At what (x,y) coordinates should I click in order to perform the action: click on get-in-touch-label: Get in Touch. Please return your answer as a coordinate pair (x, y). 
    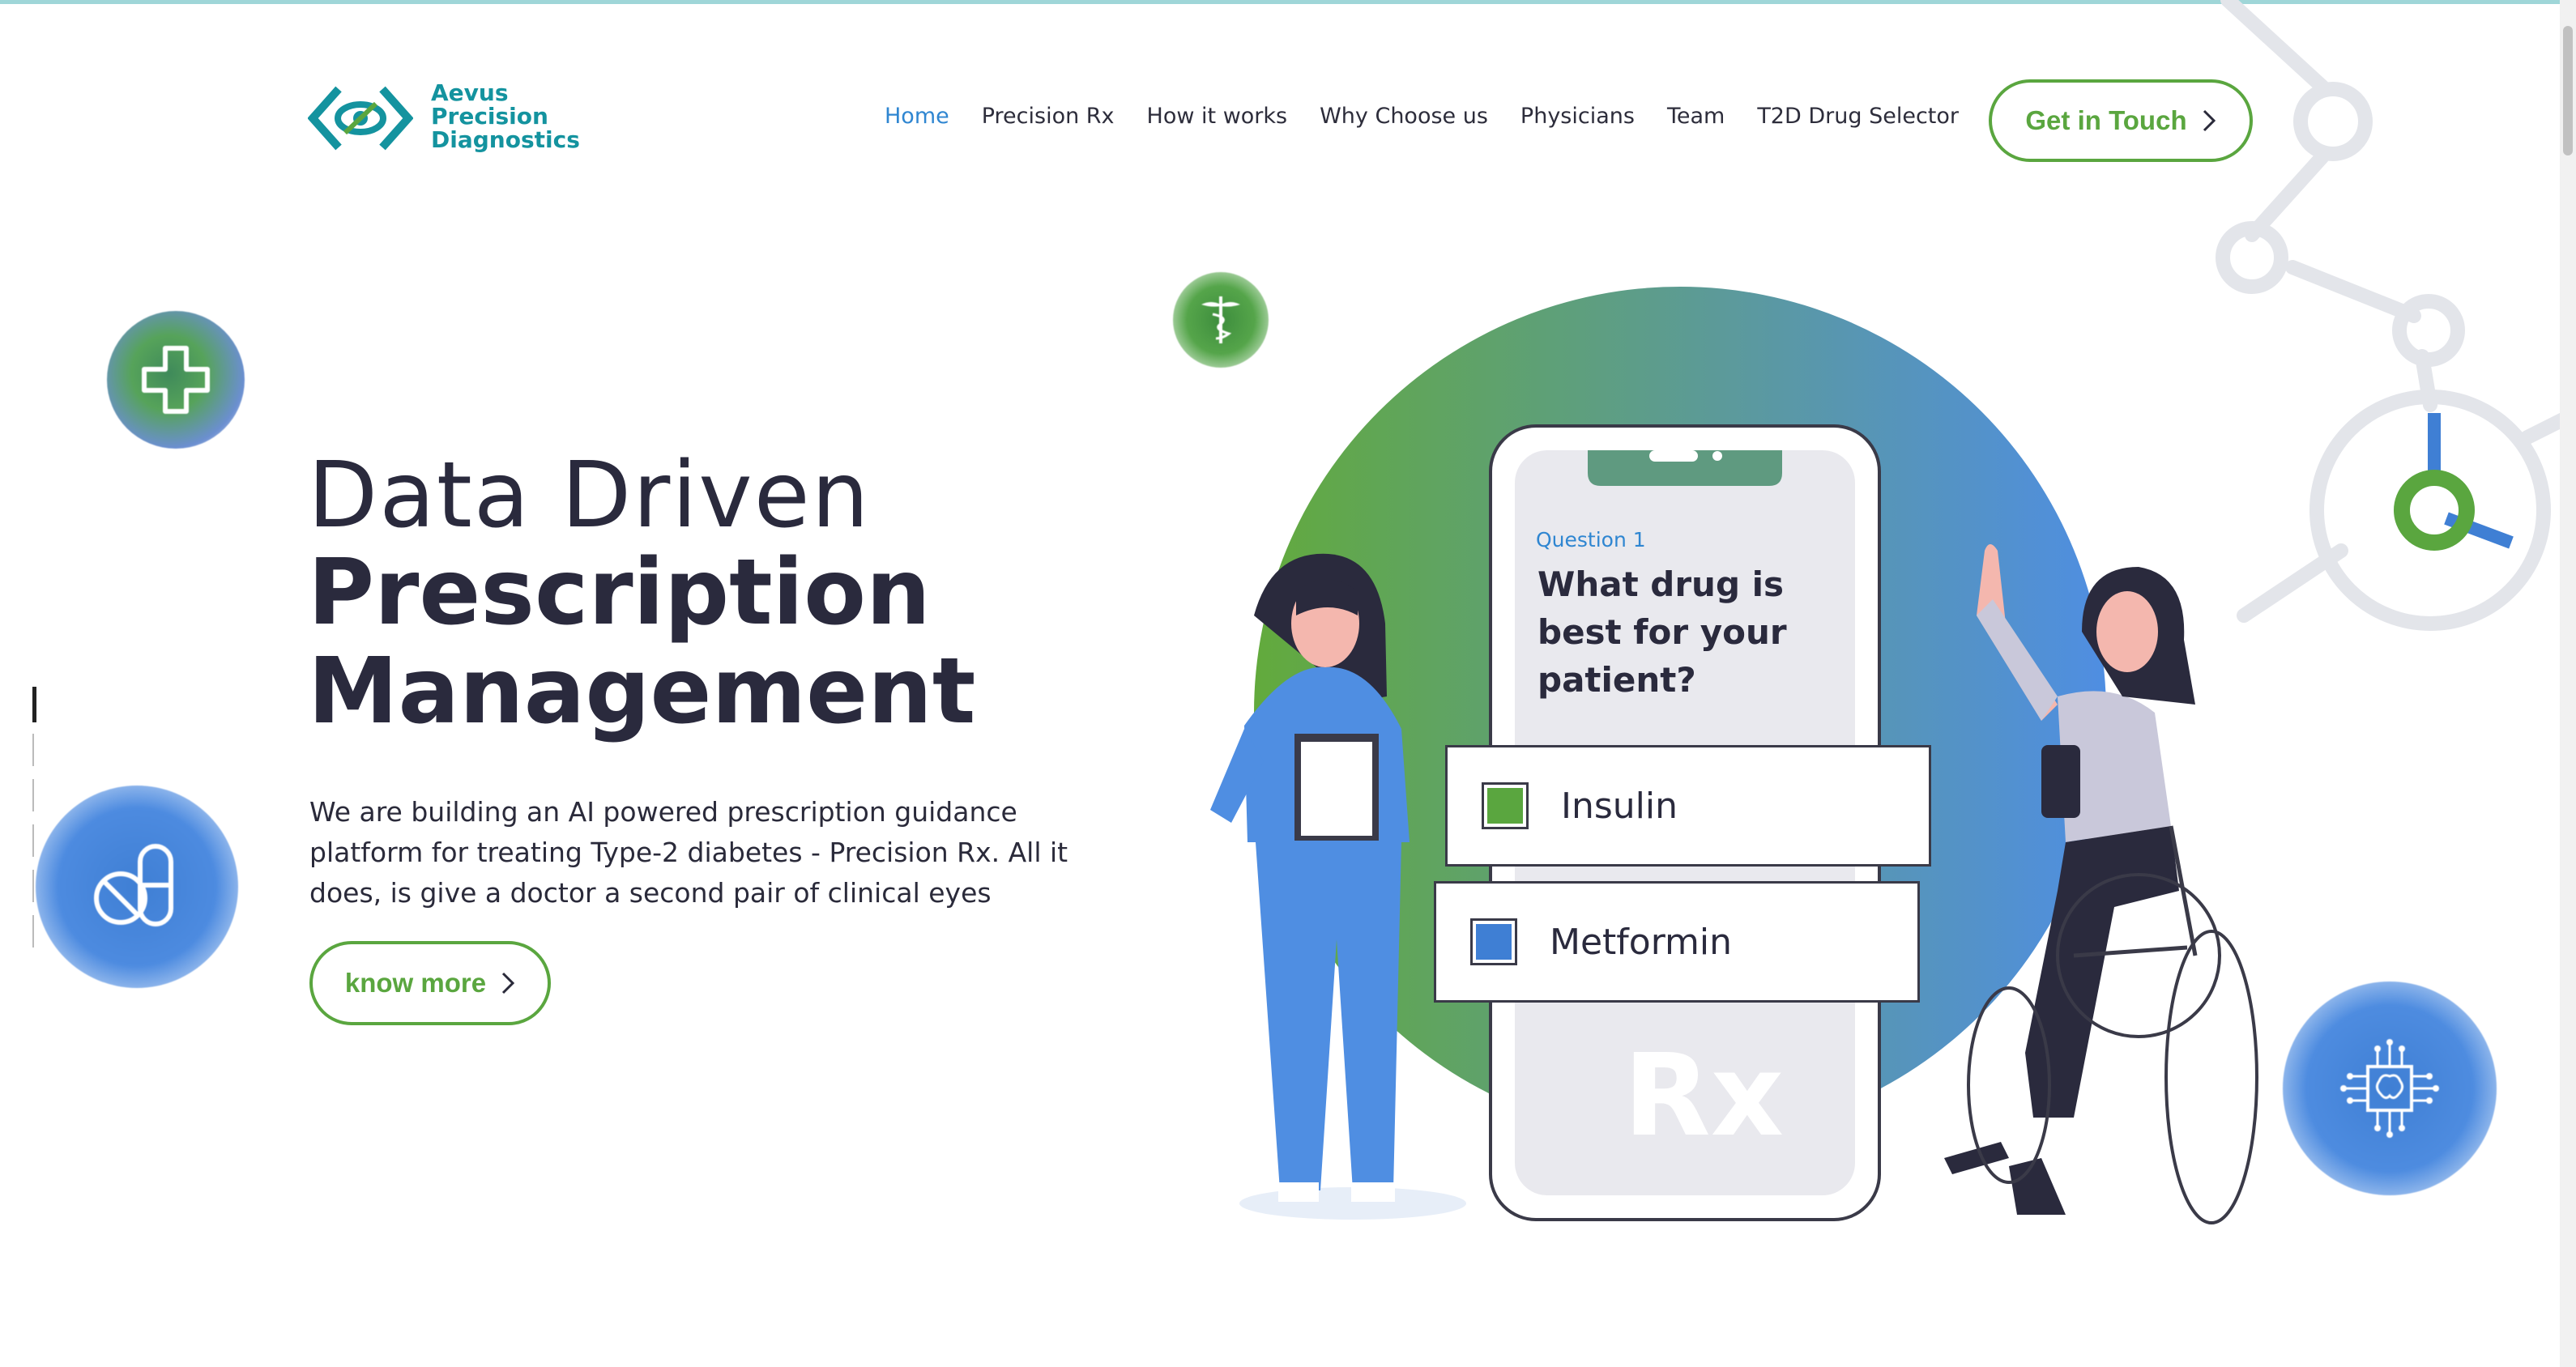
    Looking at the image, I should click on (2106, 120).